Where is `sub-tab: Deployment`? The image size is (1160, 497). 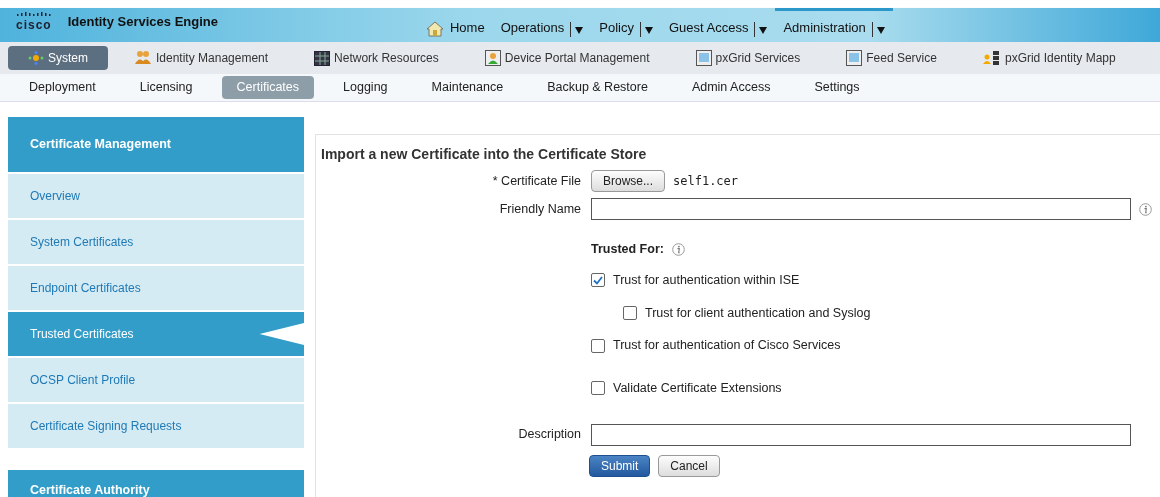
sub-tab: Deployment is located at coordinates (62, 87).